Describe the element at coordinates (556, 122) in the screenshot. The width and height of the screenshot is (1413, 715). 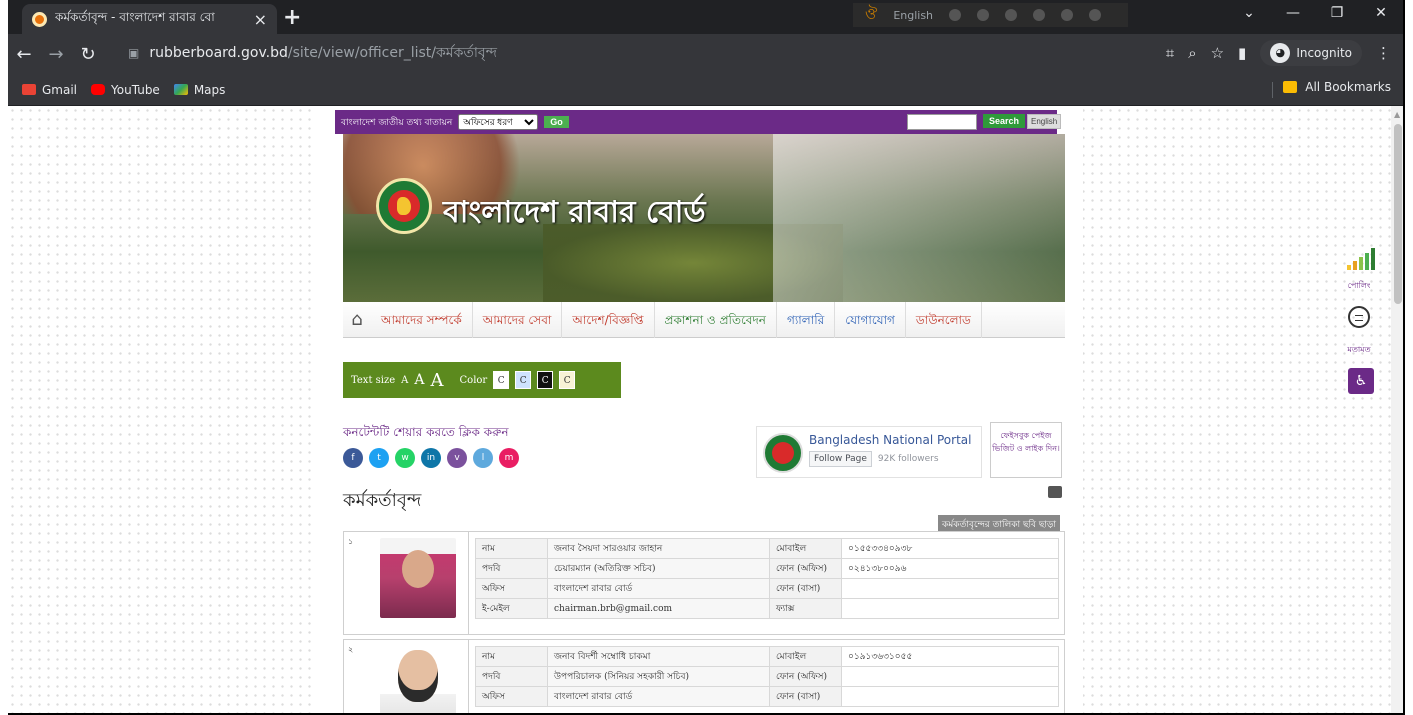
I see `go-button: Go` at that location.